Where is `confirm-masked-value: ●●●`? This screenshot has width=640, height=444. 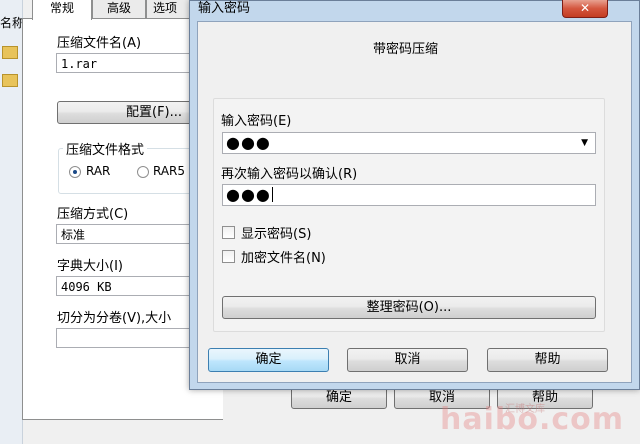
confirm-masked-value: ●●● is located at coordinates (248, 194).